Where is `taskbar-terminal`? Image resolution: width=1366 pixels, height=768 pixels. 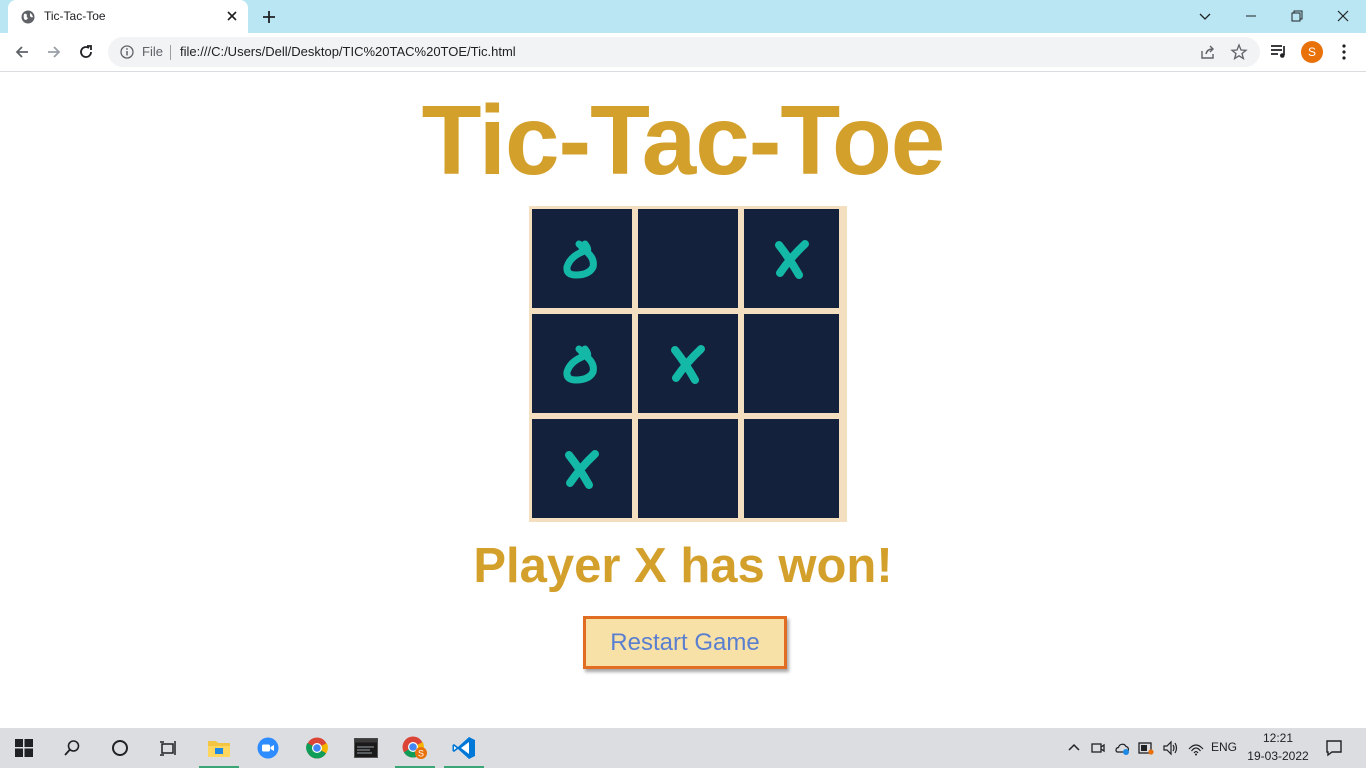
taskbar-terminal is located at coordinates (366, 748).